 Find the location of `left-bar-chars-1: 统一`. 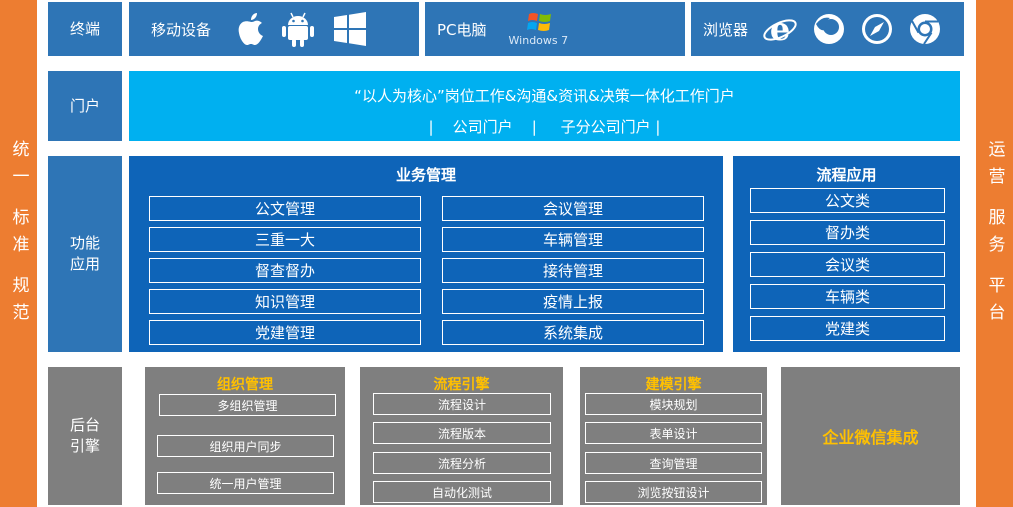

left-bar-chars-1: 统一 is located at coordinates (18, 167).